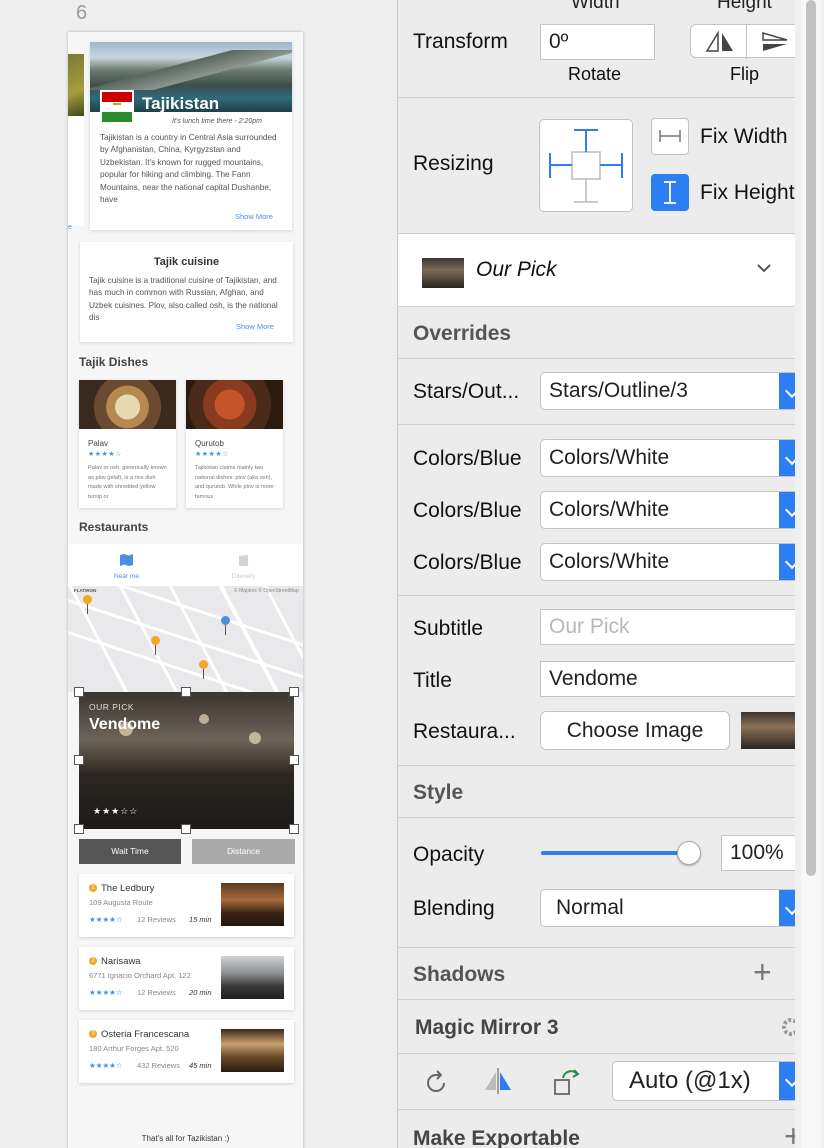 The width and height of the screenshot is (824, 1148). What do you see at coordinates (747, 192) in the screenshot?
I see `fix-height-label: Fix Height` at bounding box center [747, 192].